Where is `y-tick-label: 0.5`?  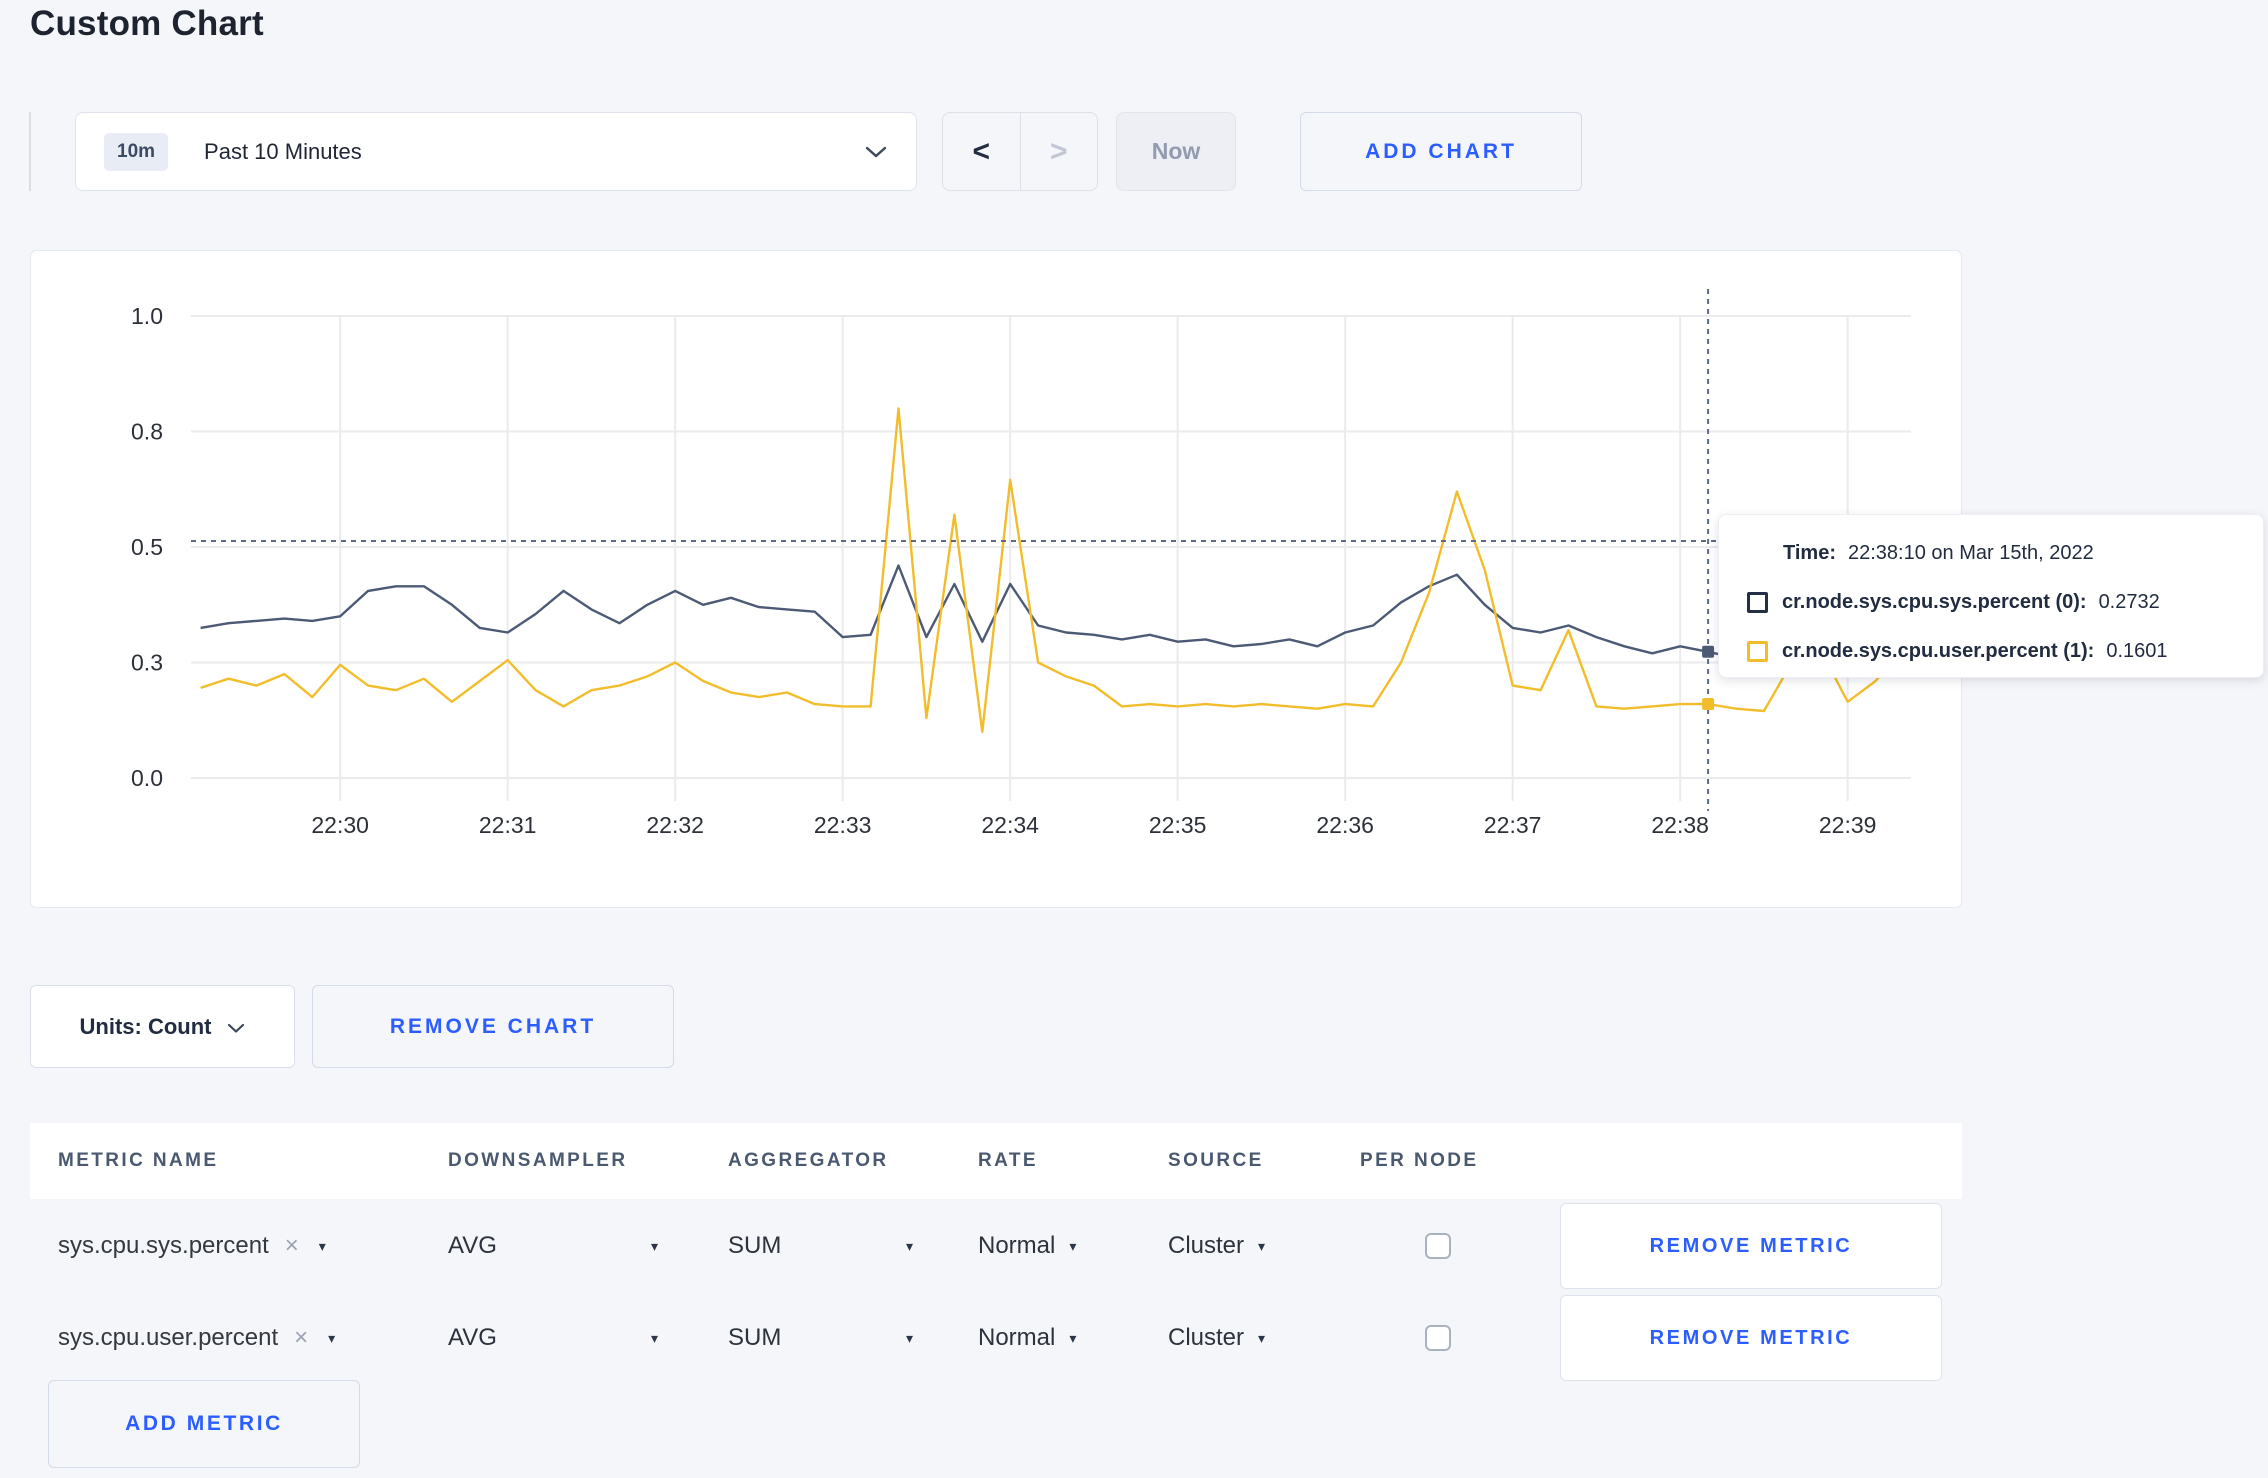
y-tick-label: 0.5 is located at coordinates (147, 547).